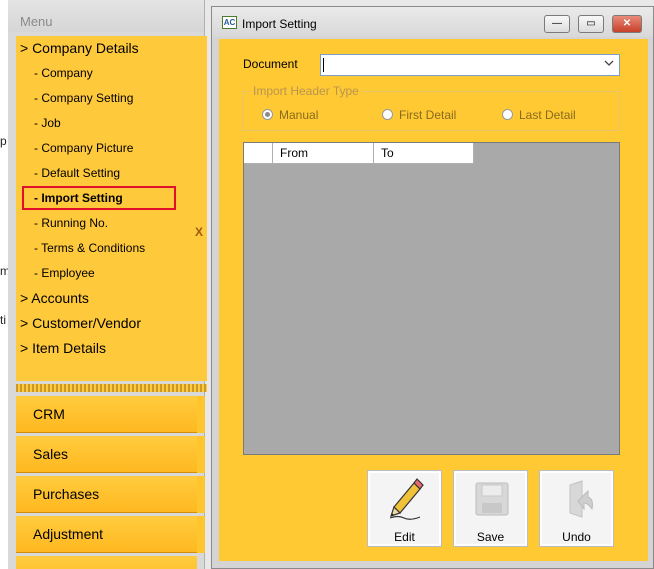 The width and height of the screenshot is (654, 569). I want to click on close-tab-icon: X, so click(199, 232).